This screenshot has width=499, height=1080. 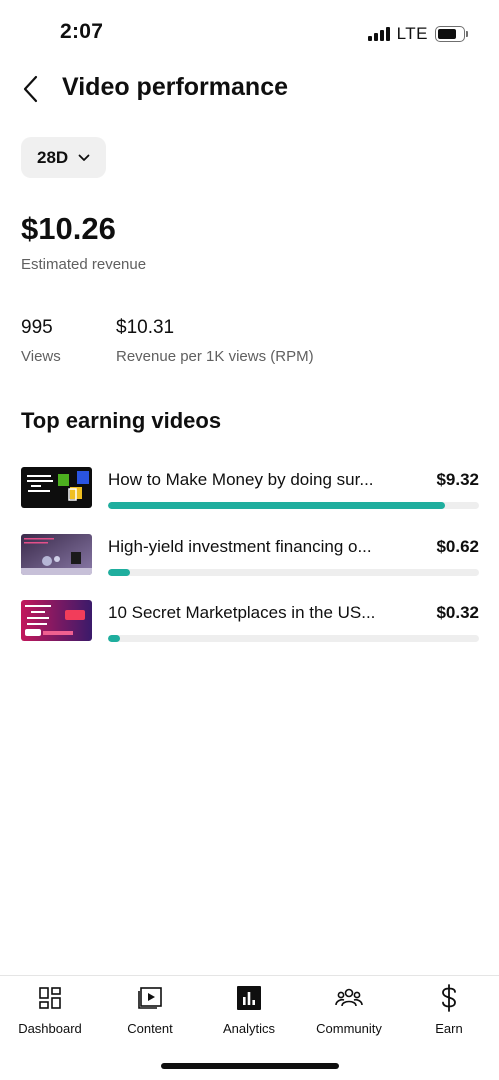 I want to click on status-indicators: LTE, so click(x=417, y=34).